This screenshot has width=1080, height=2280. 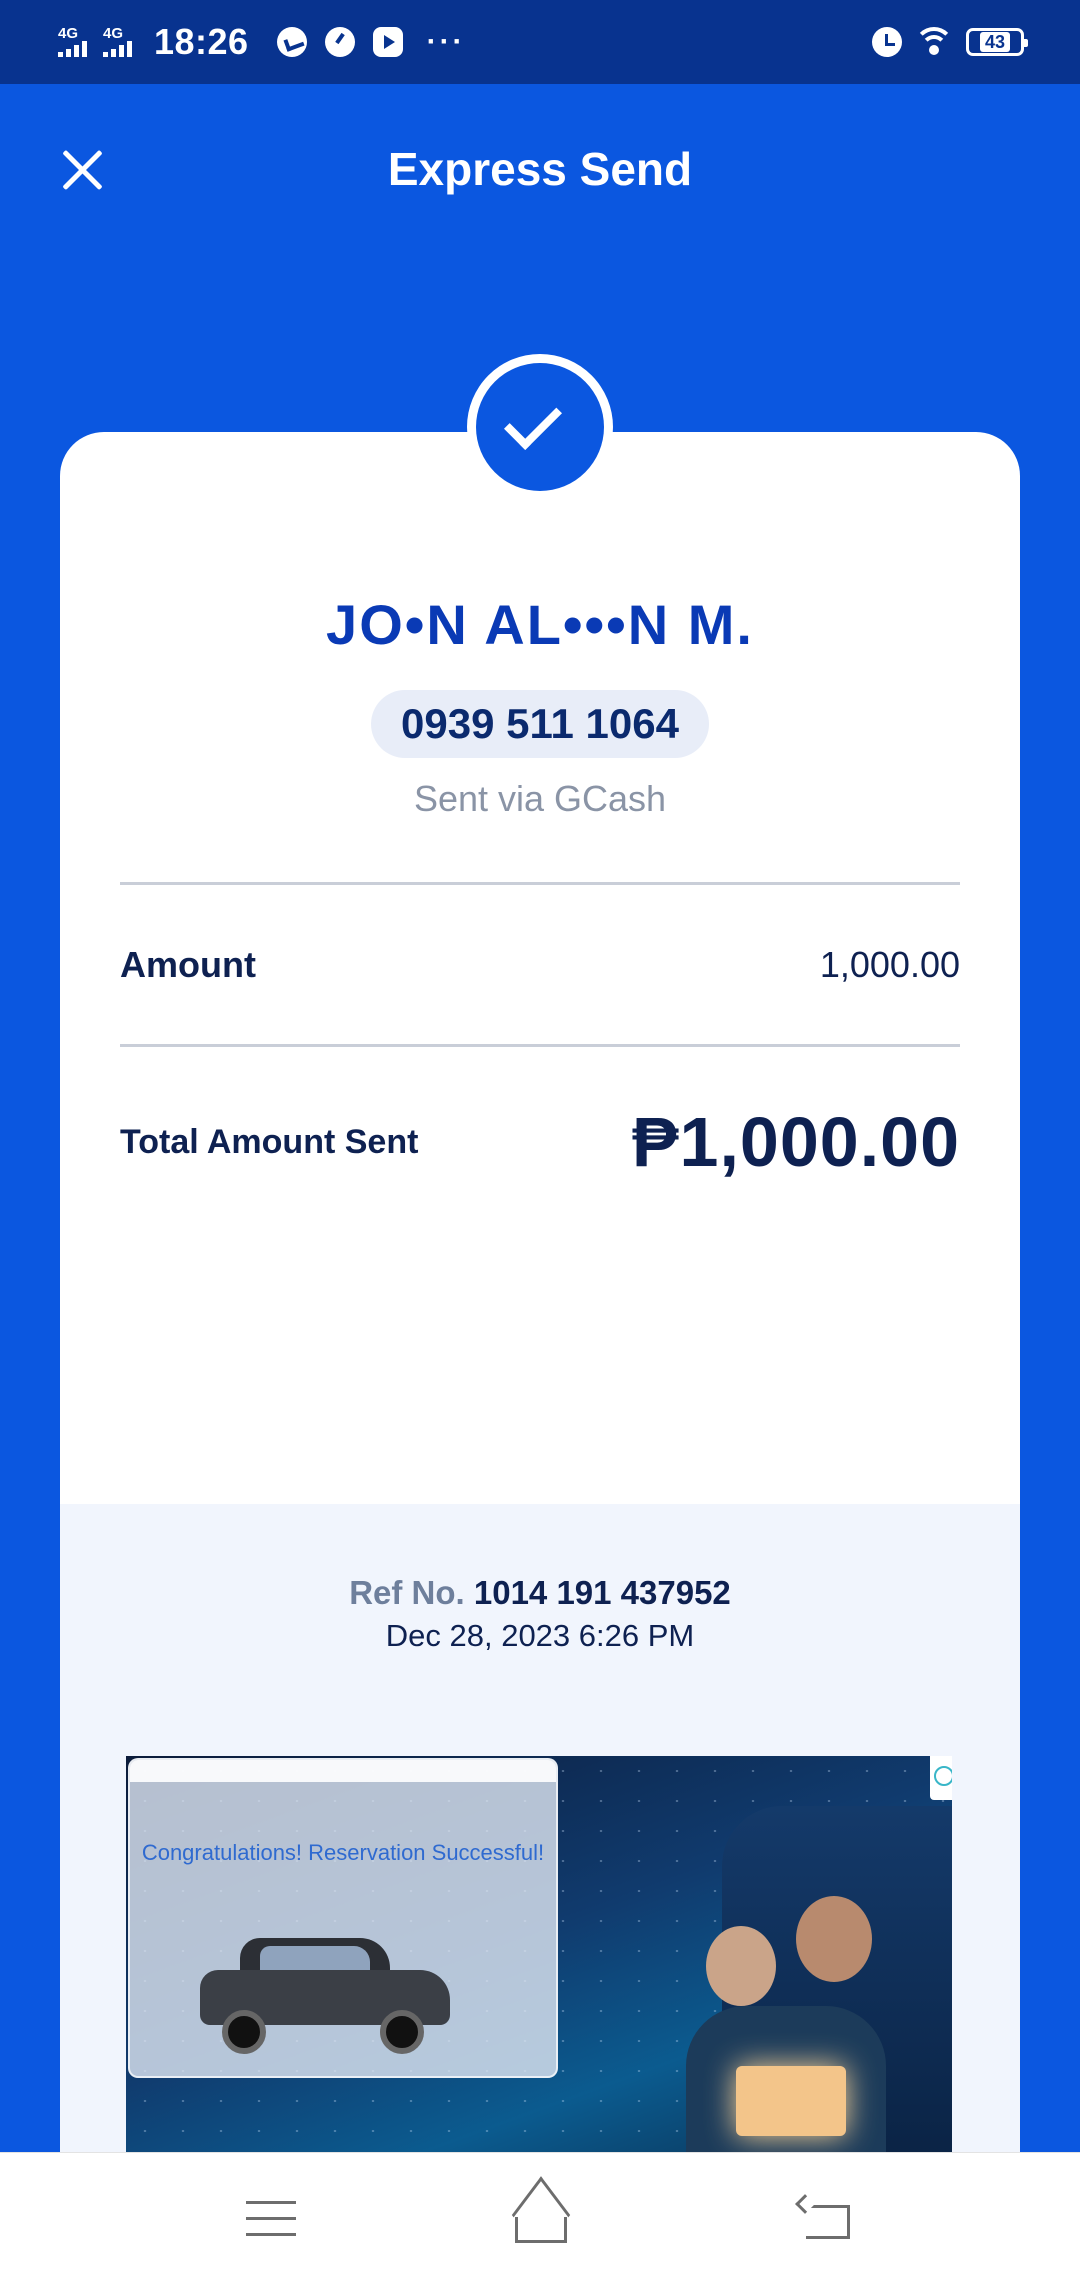 I want to click on recipient-phone: 0939 511 1064, so click(x=540, y=724).